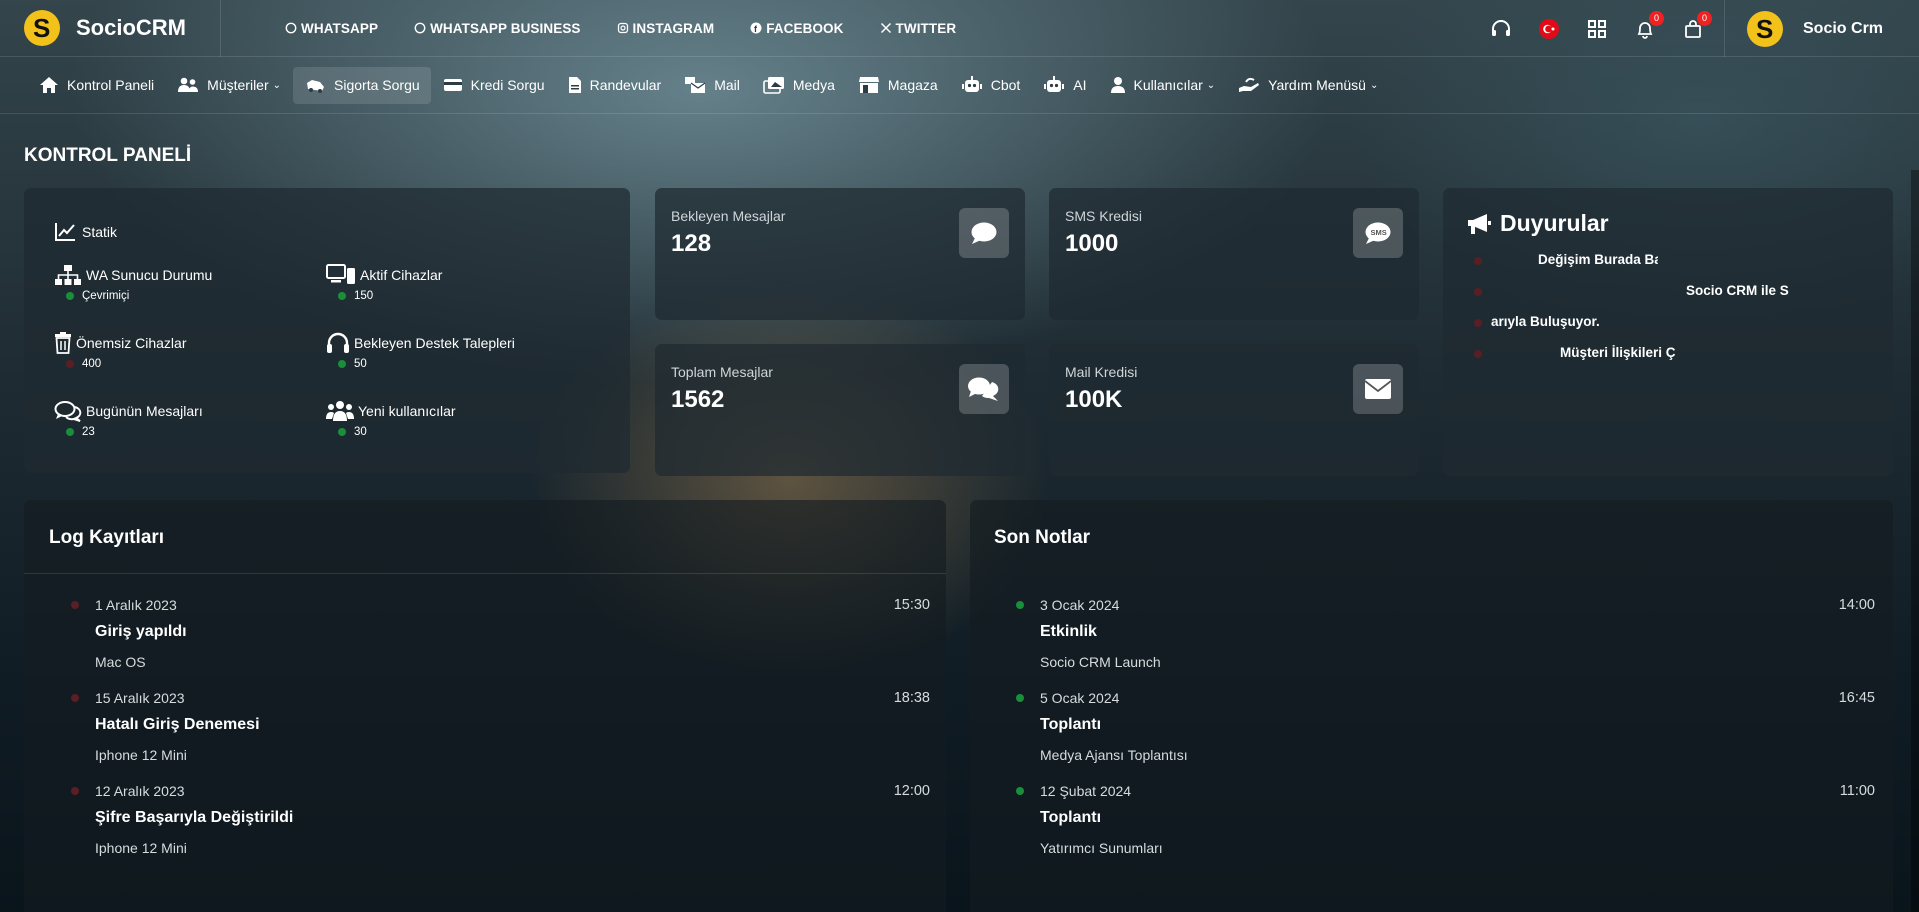  I want to click on nav-item-musteriler: Müşteriler ⌄, so click(229, 85).